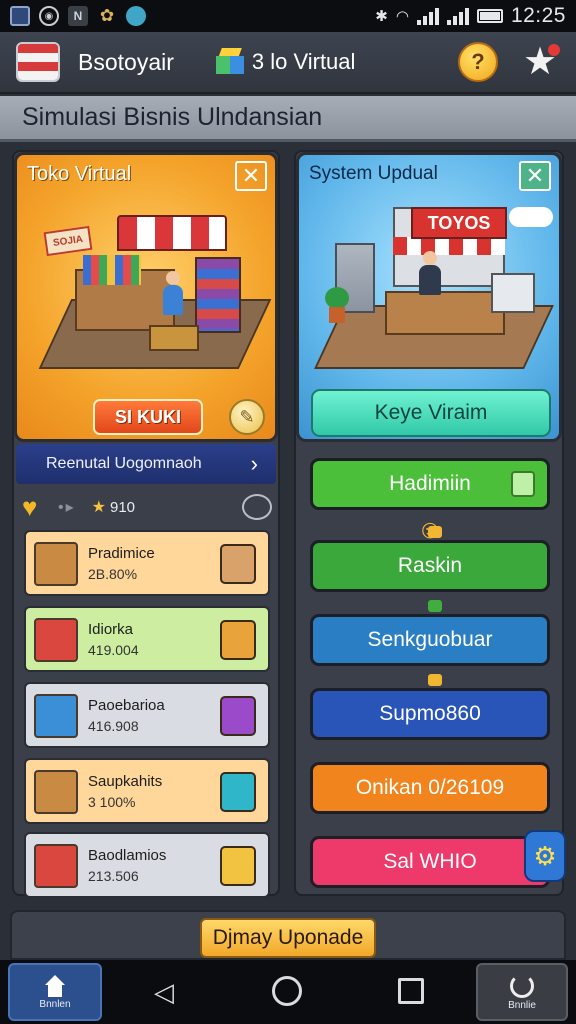 Image resolution: width=576 pixels, height=1024 pixels. I want to click on action-button: Supmo860, so click(430, 714).